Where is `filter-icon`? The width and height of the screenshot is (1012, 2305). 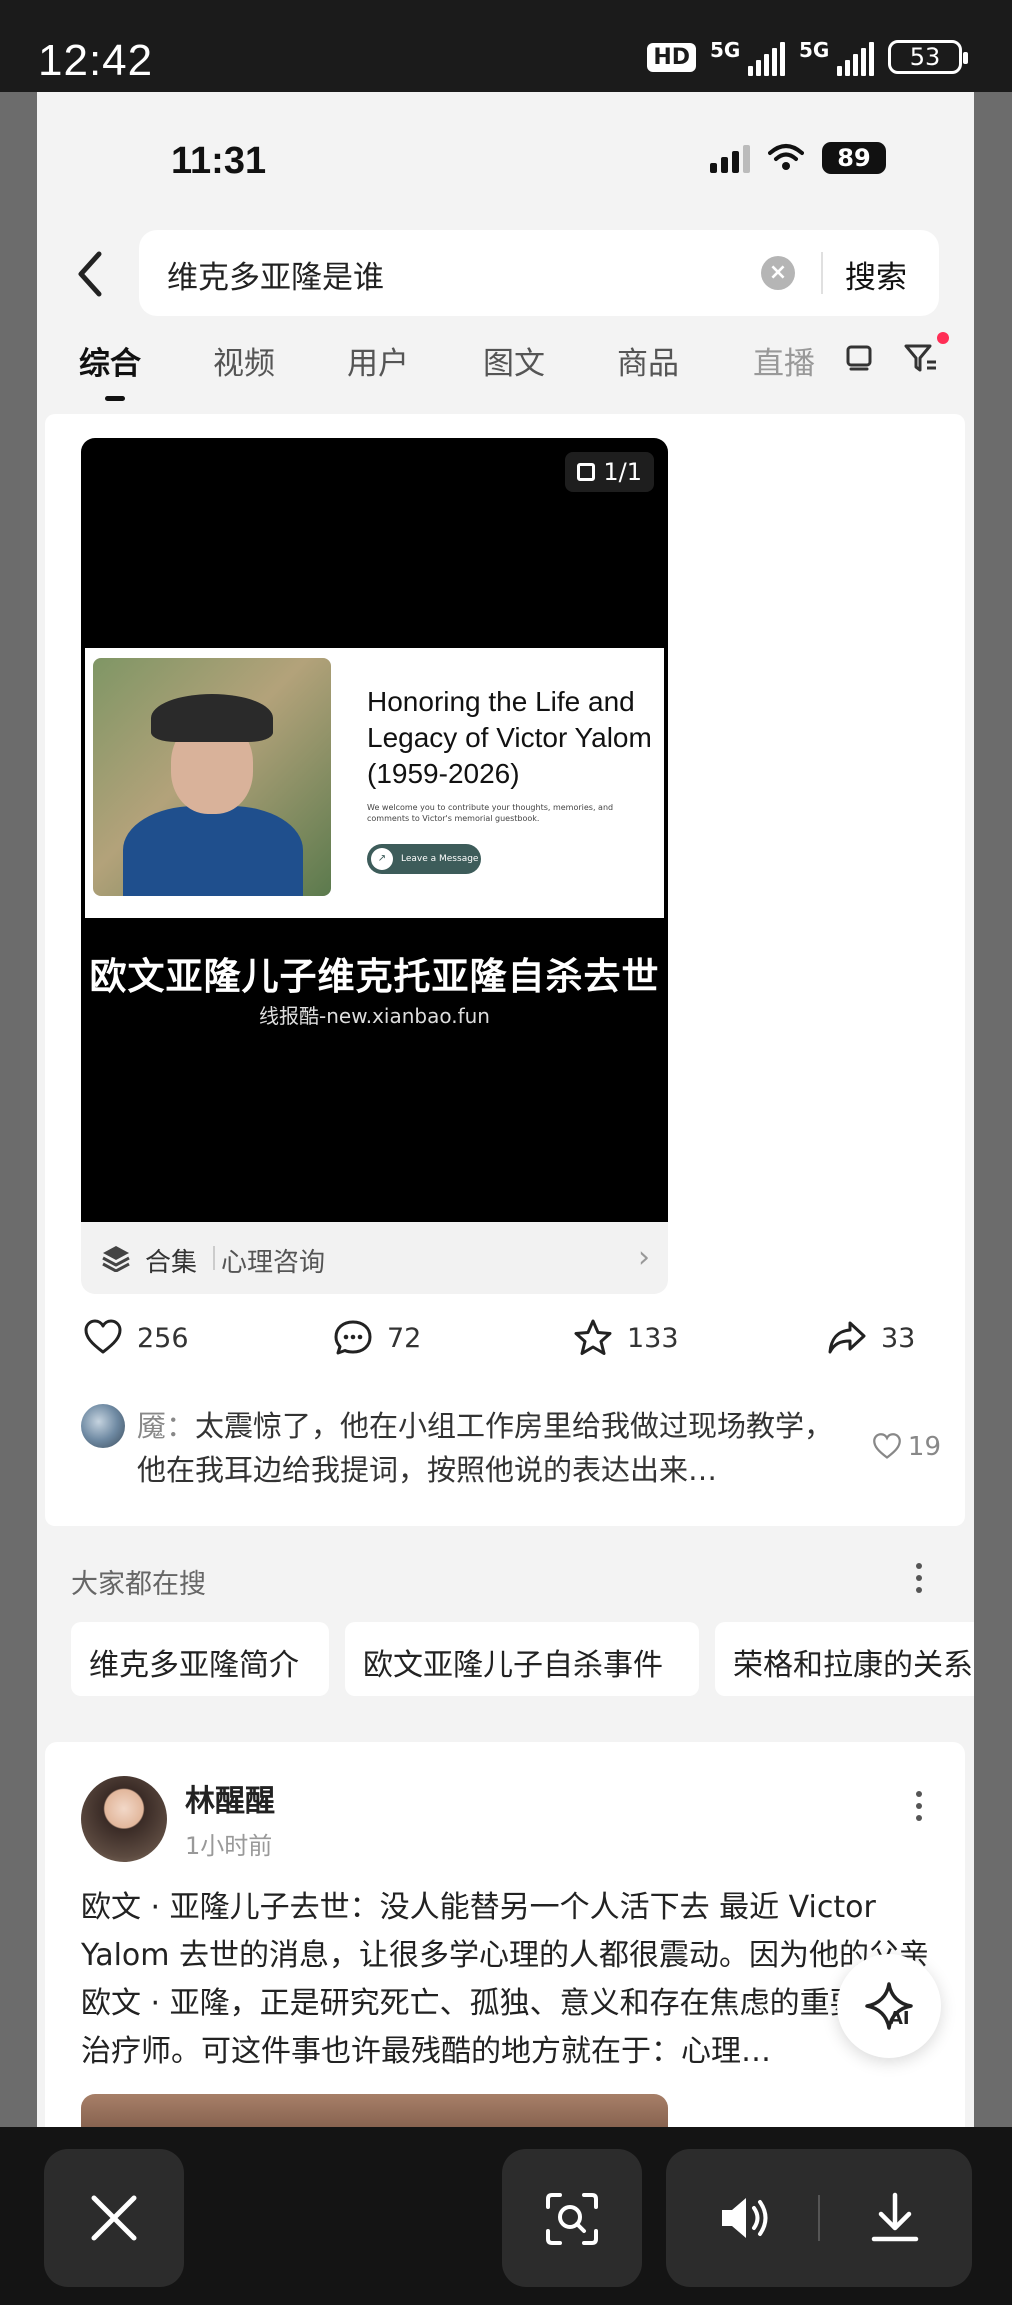
filter-icon is located at coordinates (921, 358).